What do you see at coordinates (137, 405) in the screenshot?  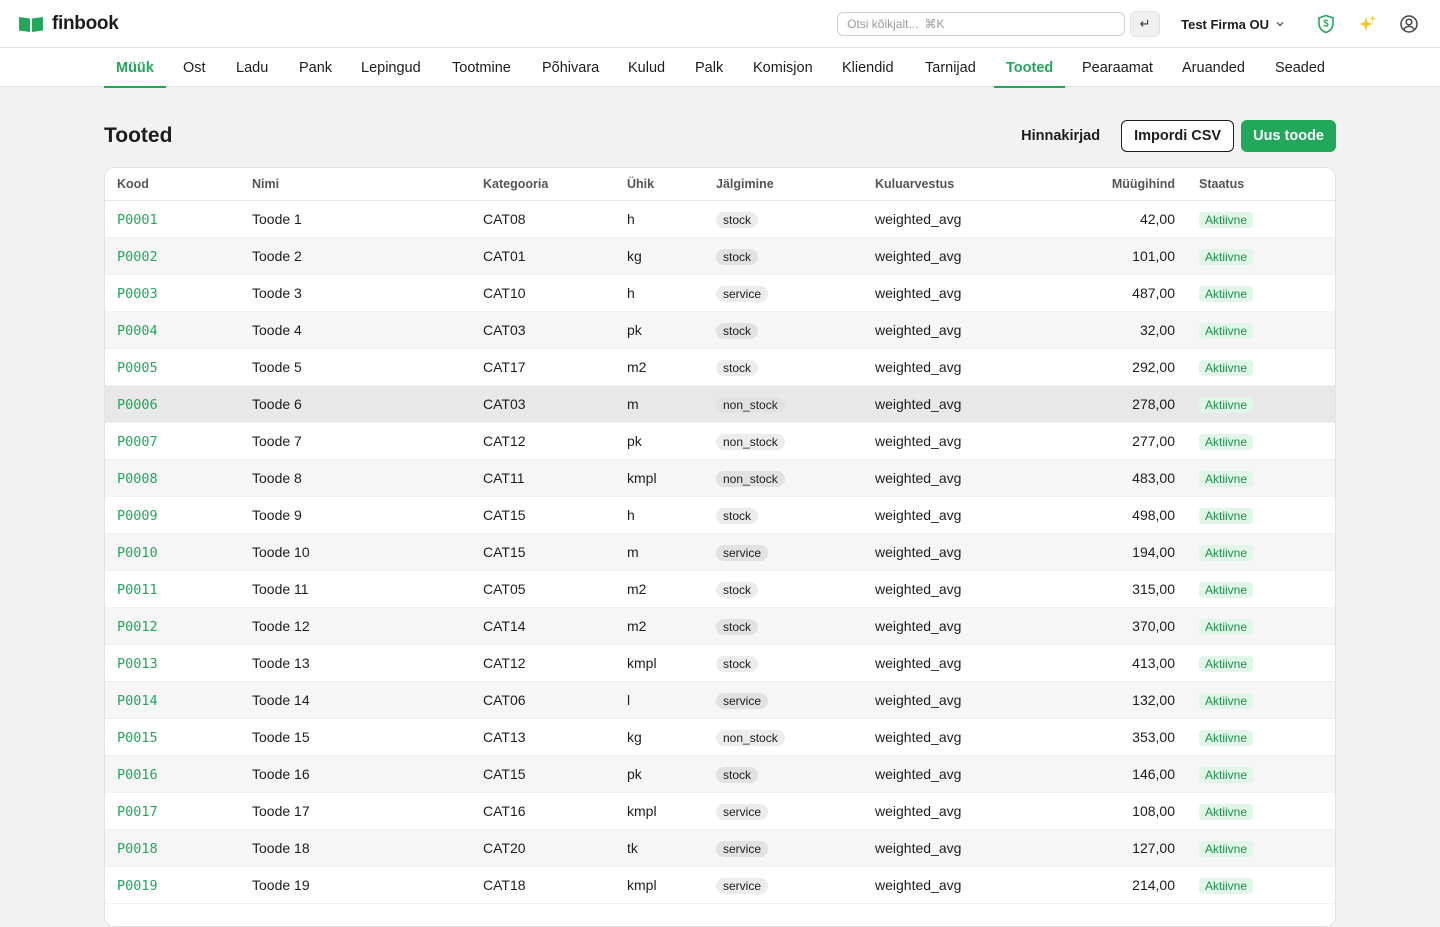 I see `product-code: P0006` at bounding box center [137, 405].